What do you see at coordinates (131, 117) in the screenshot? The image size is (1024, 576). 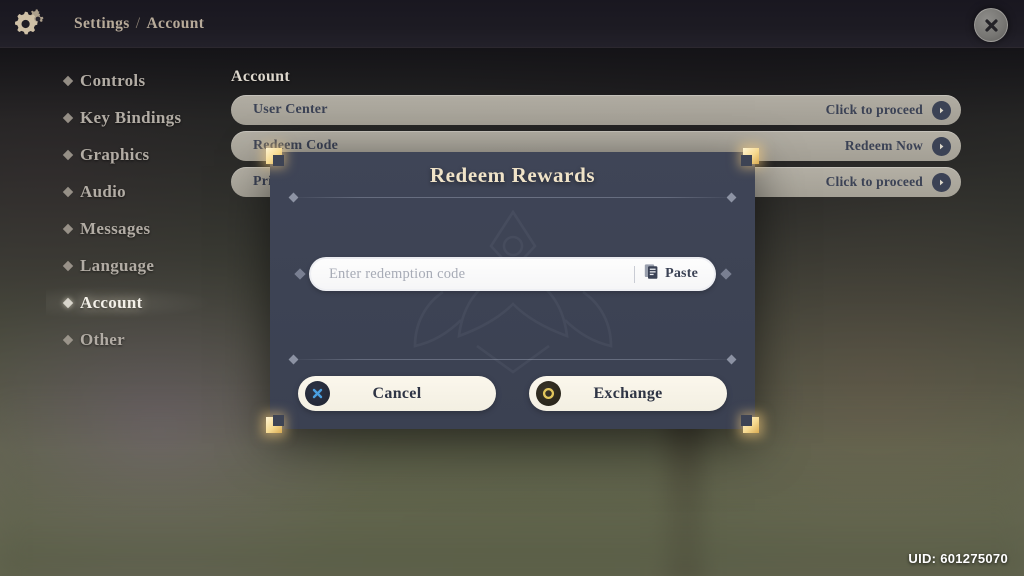 I see `sidebar-item-label: Key Bindings` at bounding box center [131, 117].